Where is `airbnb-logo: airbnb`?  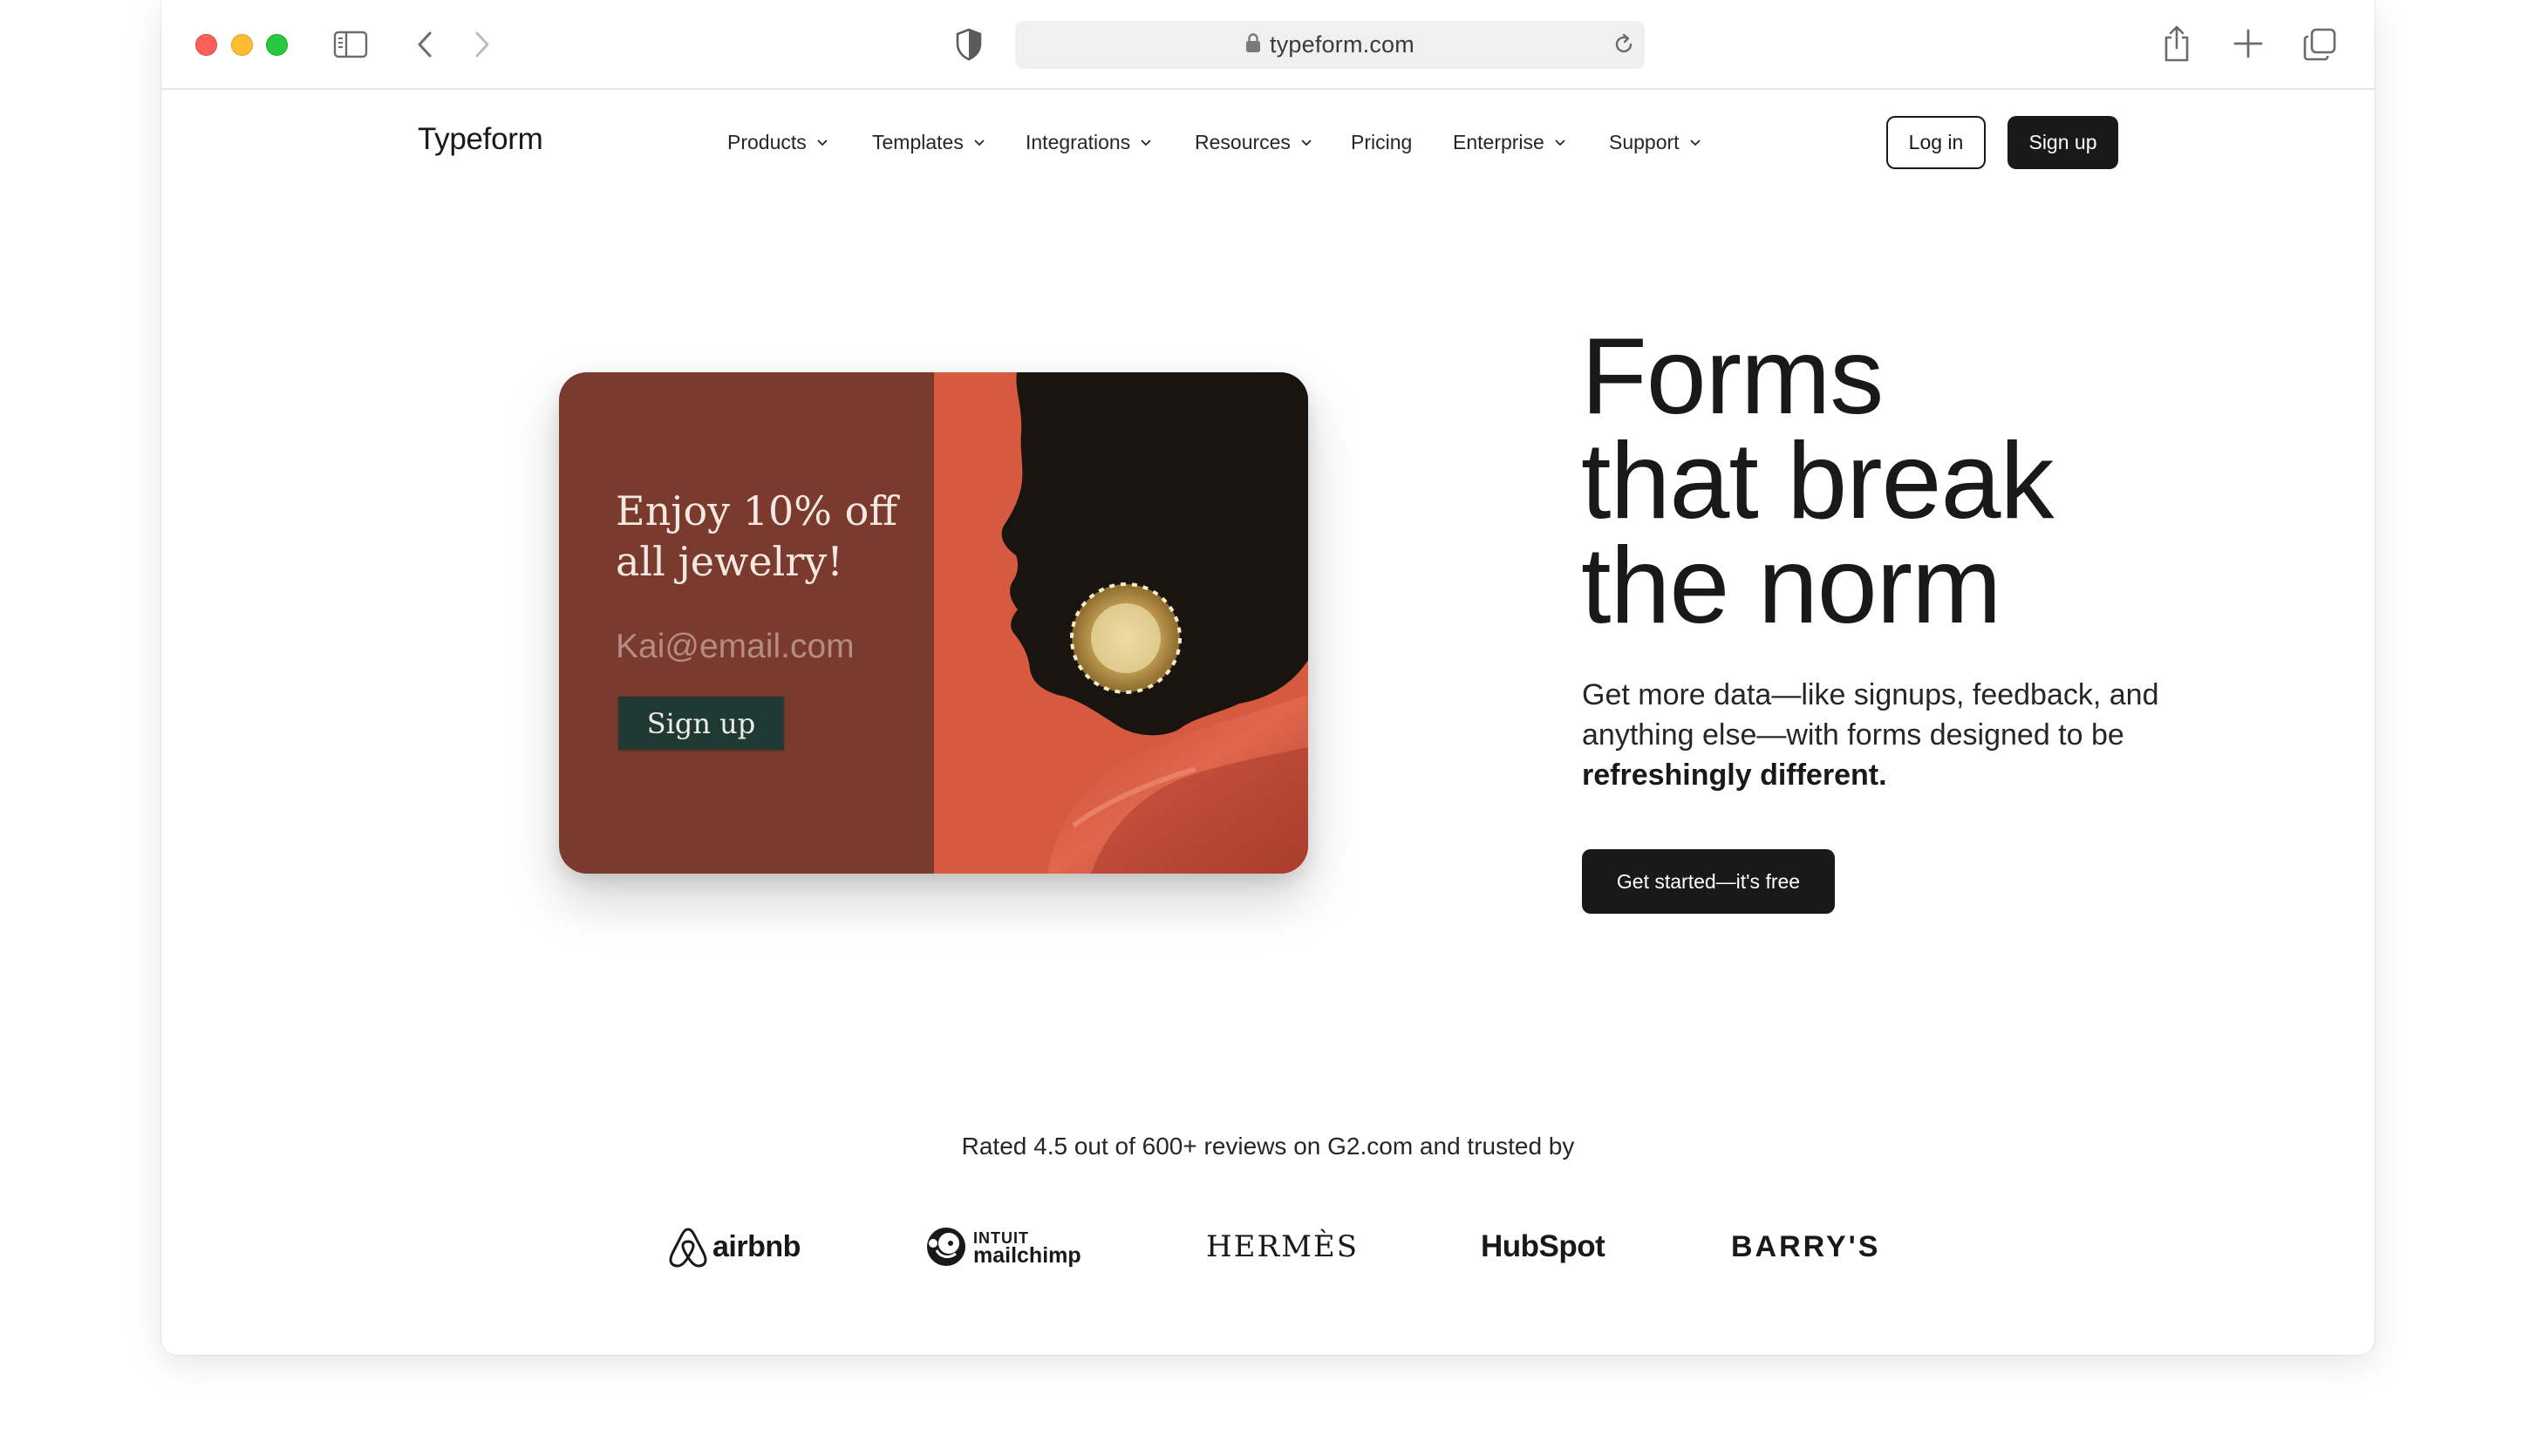 airbnb-logo: airbnb is located at coordinates (735, 1247).